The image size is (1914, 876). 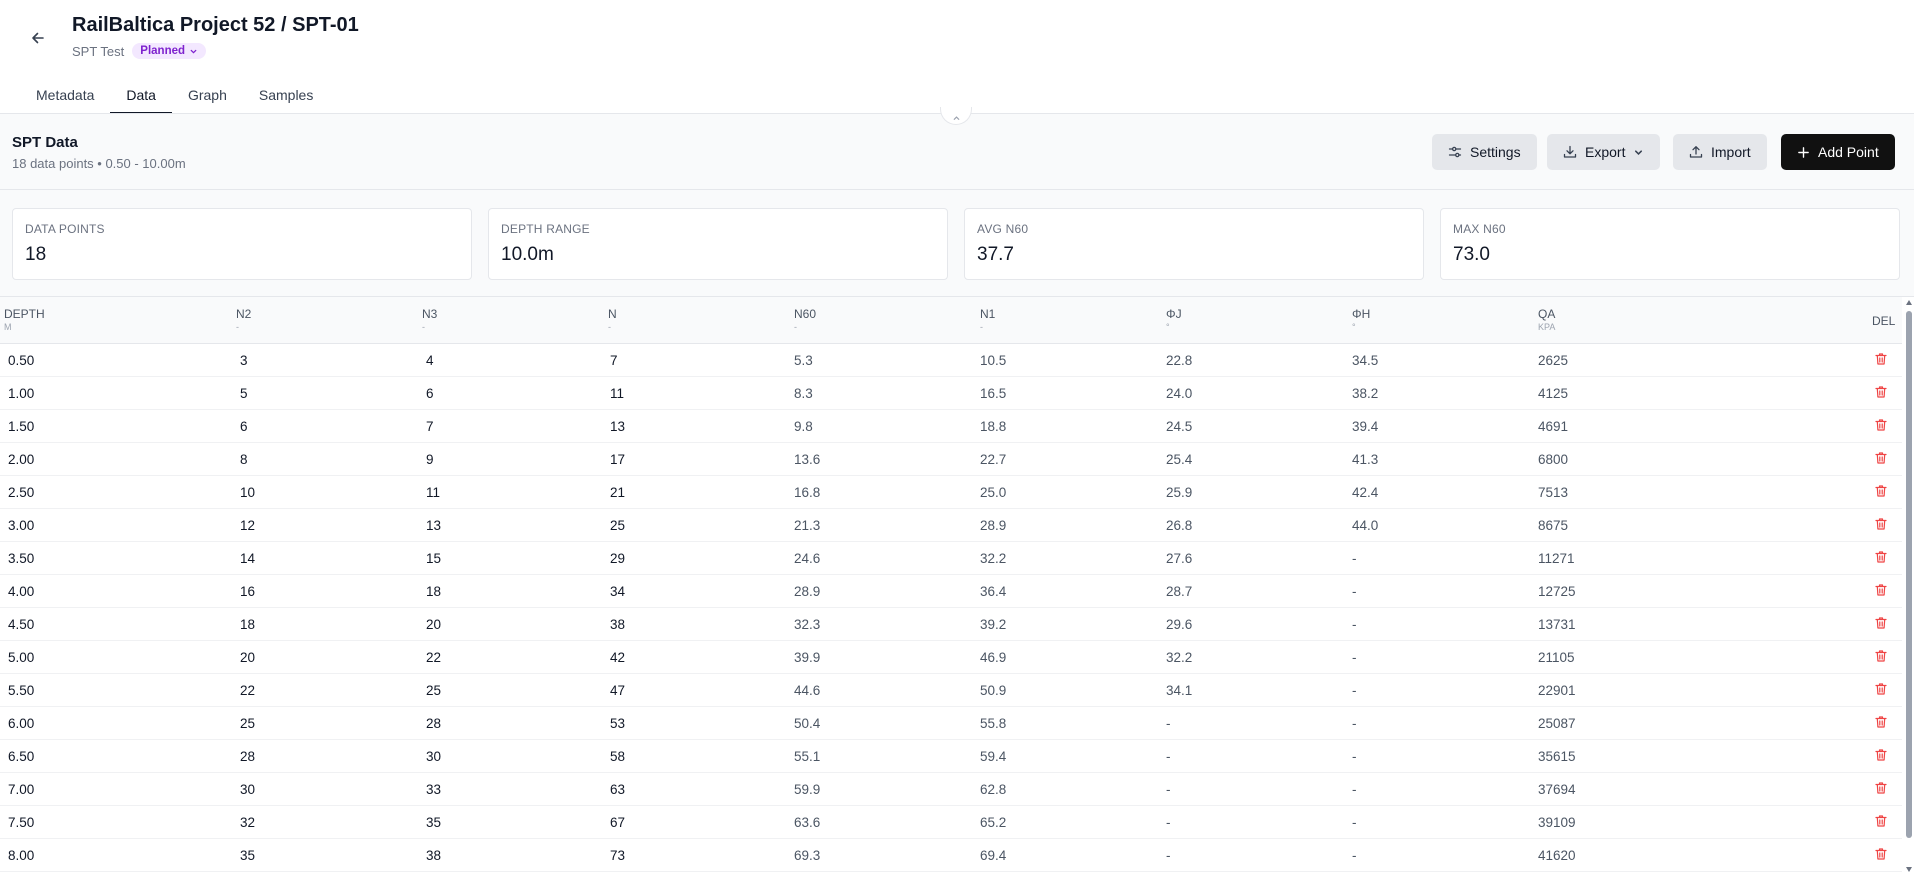 I want to click on table-cell: 38.2, so click(x=1365, y=393).